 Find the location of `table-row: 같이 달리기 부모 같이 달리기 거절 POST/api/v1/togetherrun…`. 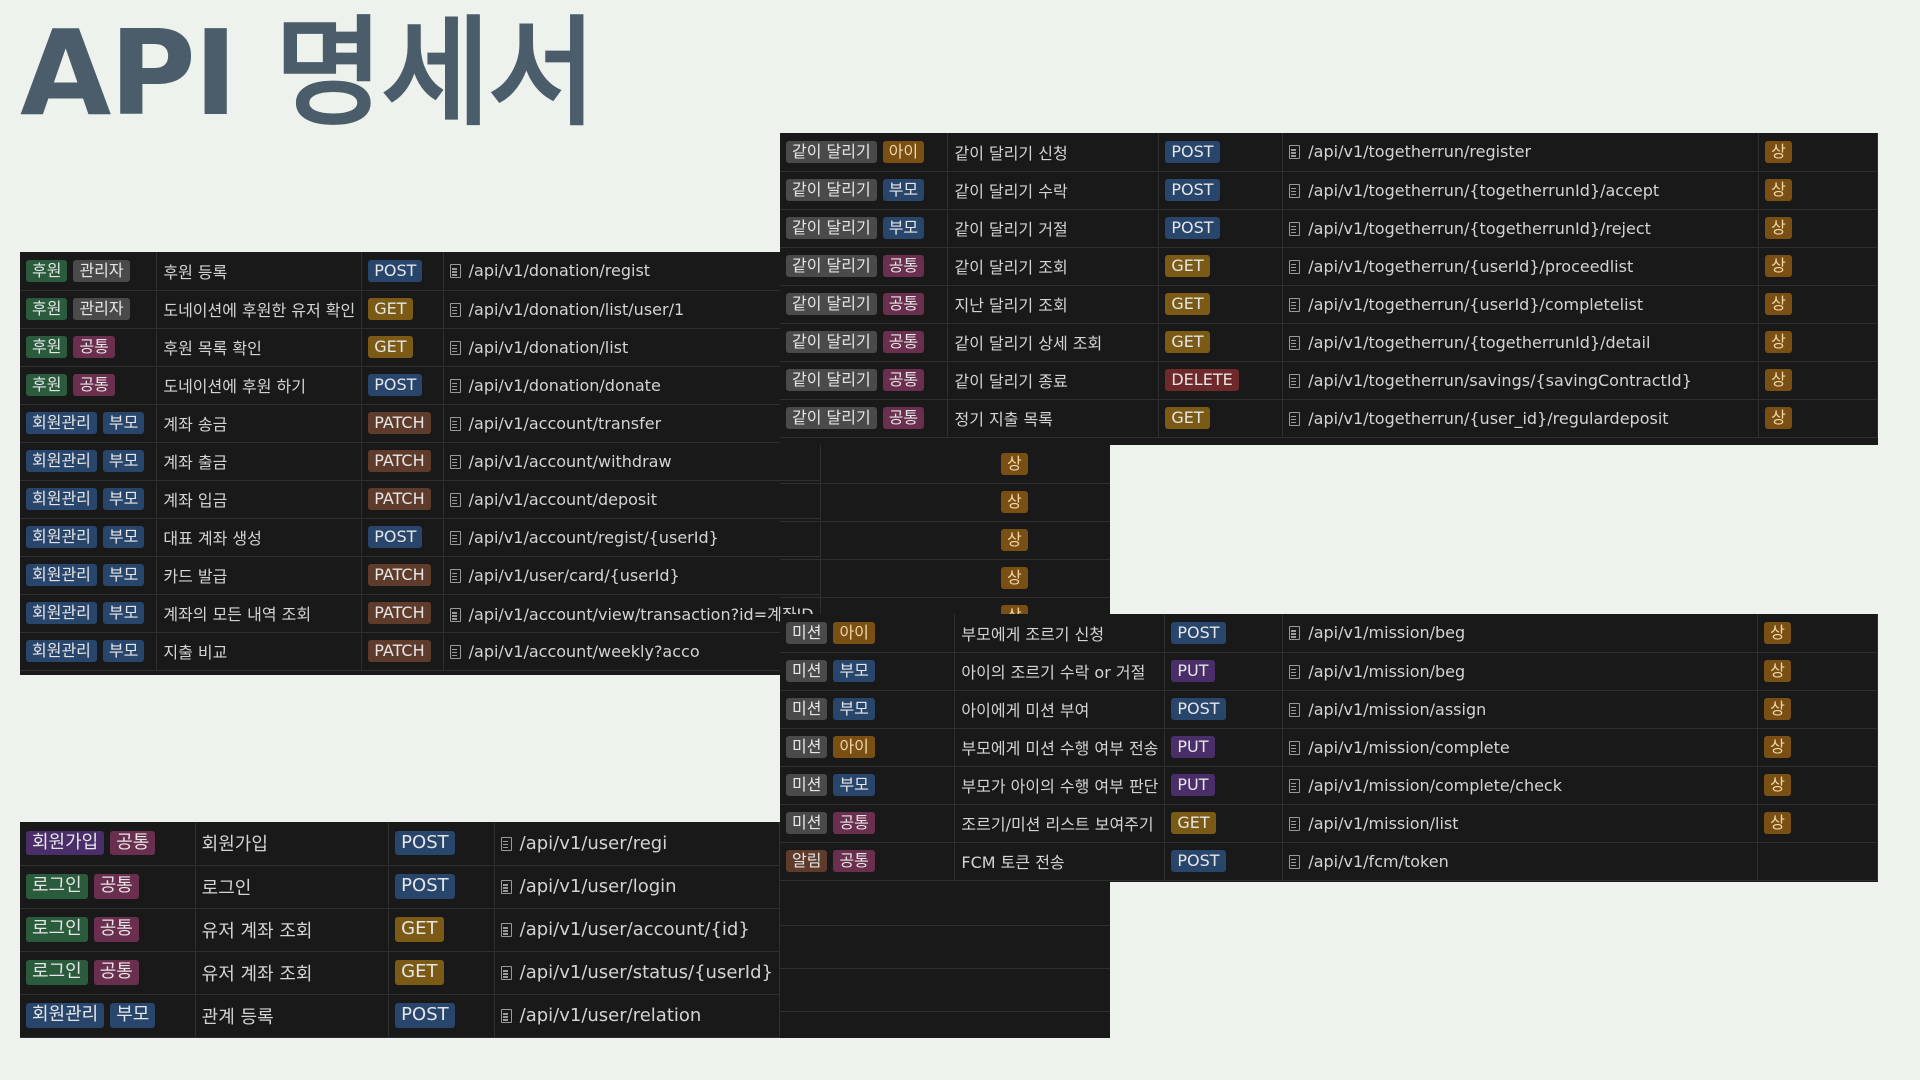

table-row: 같이 달리기 부모 같이 달리기 거절 POST/api/v1/togetherrun… is located at coordinates (1329, 228).